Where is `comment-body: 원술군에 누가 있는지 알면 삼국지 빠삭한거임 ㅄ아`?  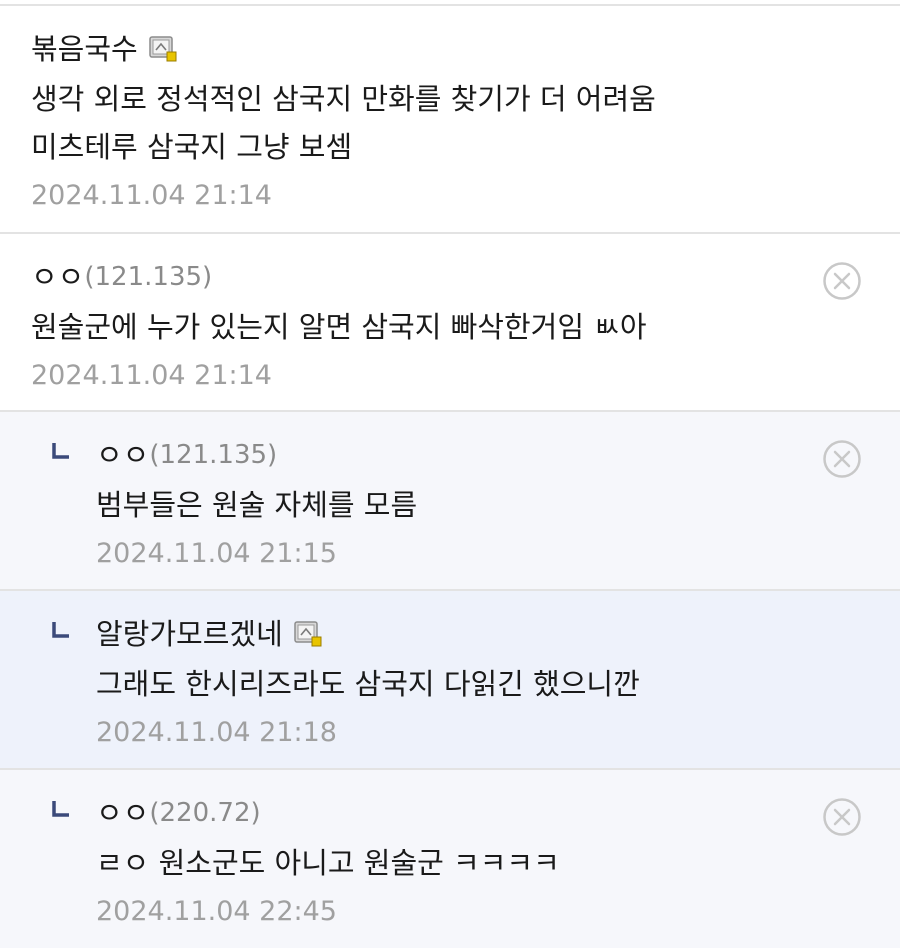
comment-body: 원술군에 누가 있는지 알면 삼국지 빠삭한거임 ㅄ아 is located at coordinates (339, 327).